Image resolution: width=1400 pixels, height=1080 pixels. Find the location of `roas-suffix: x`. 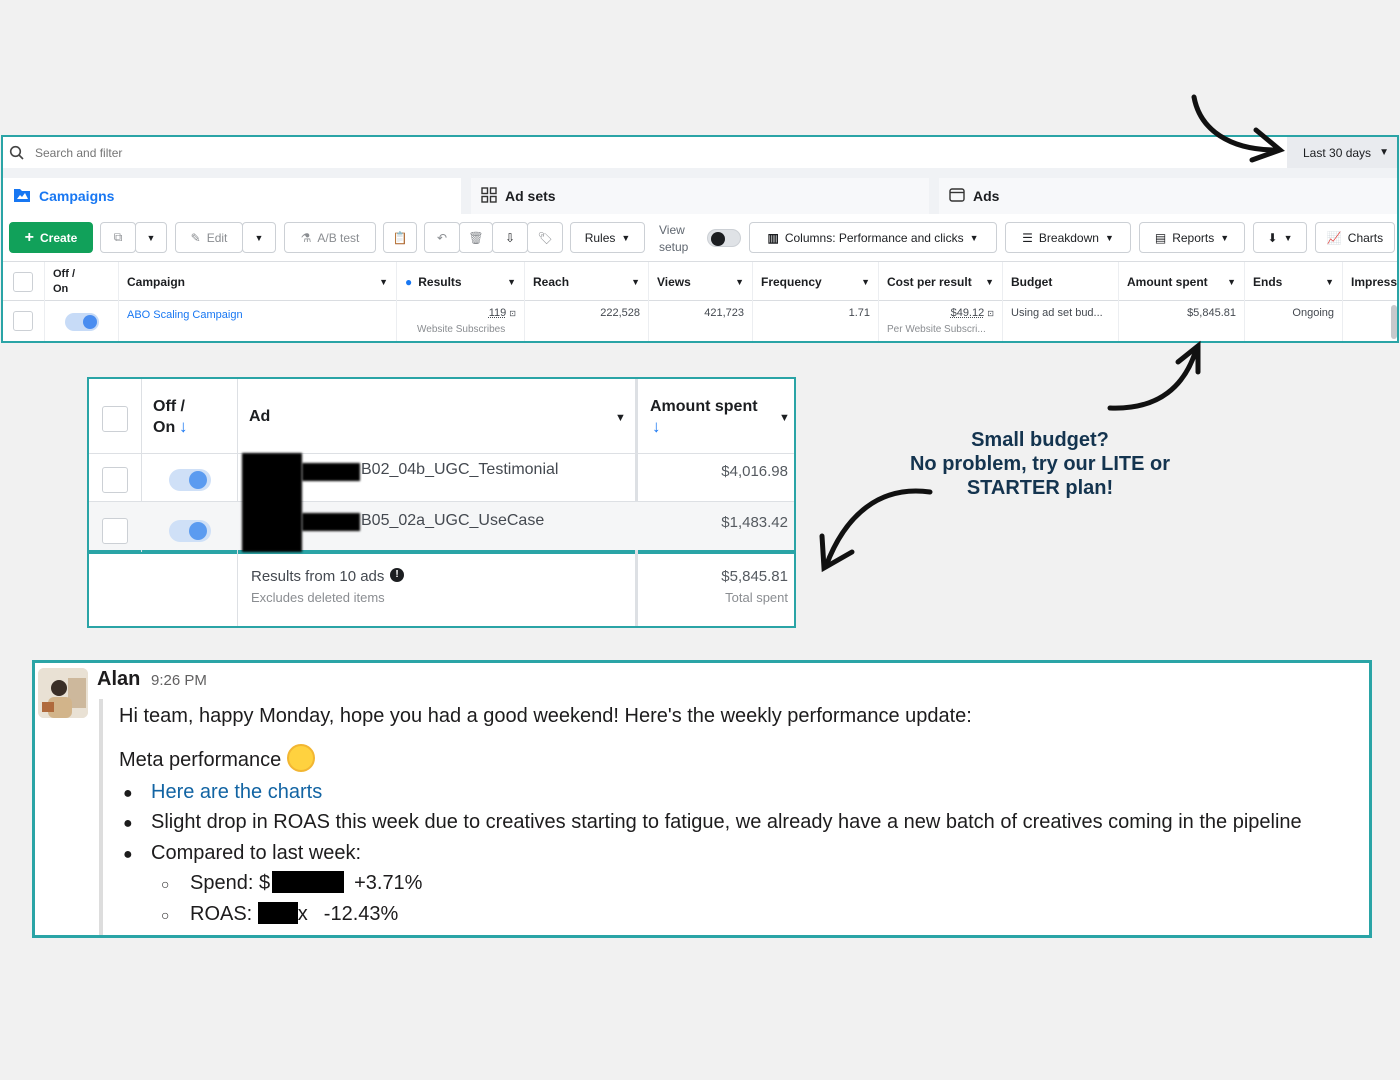

roas-suffix: x is located at coordinates (302, 914).